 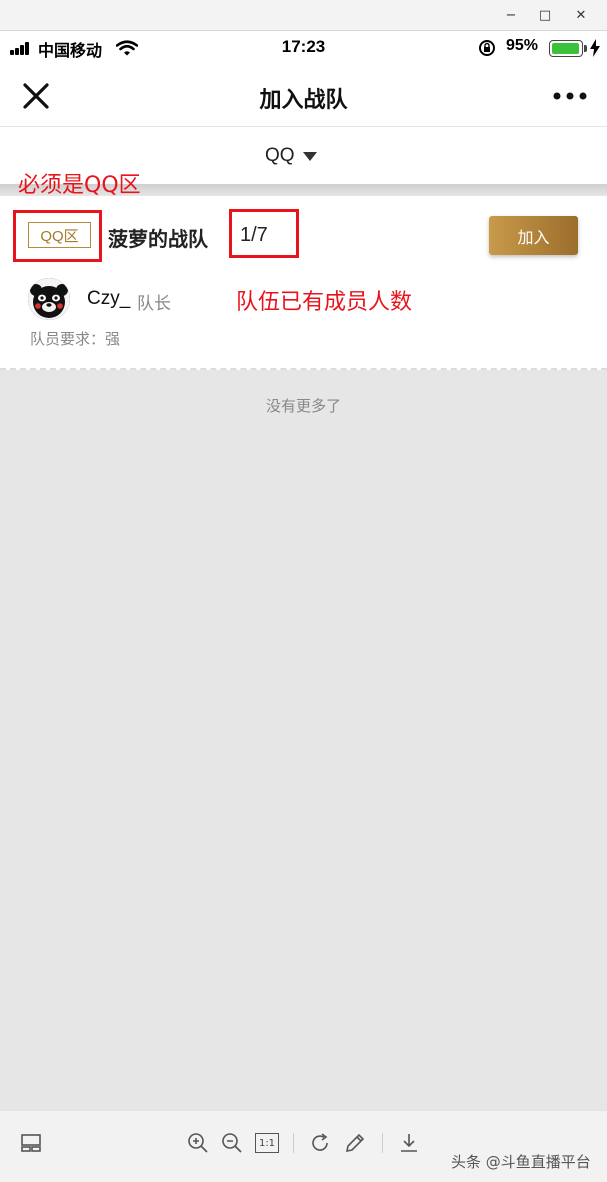 What do you see at coordinates (232, 1143) in the screenshot?
I see `zoom-out-icon` at bounding box center [232, 1143].